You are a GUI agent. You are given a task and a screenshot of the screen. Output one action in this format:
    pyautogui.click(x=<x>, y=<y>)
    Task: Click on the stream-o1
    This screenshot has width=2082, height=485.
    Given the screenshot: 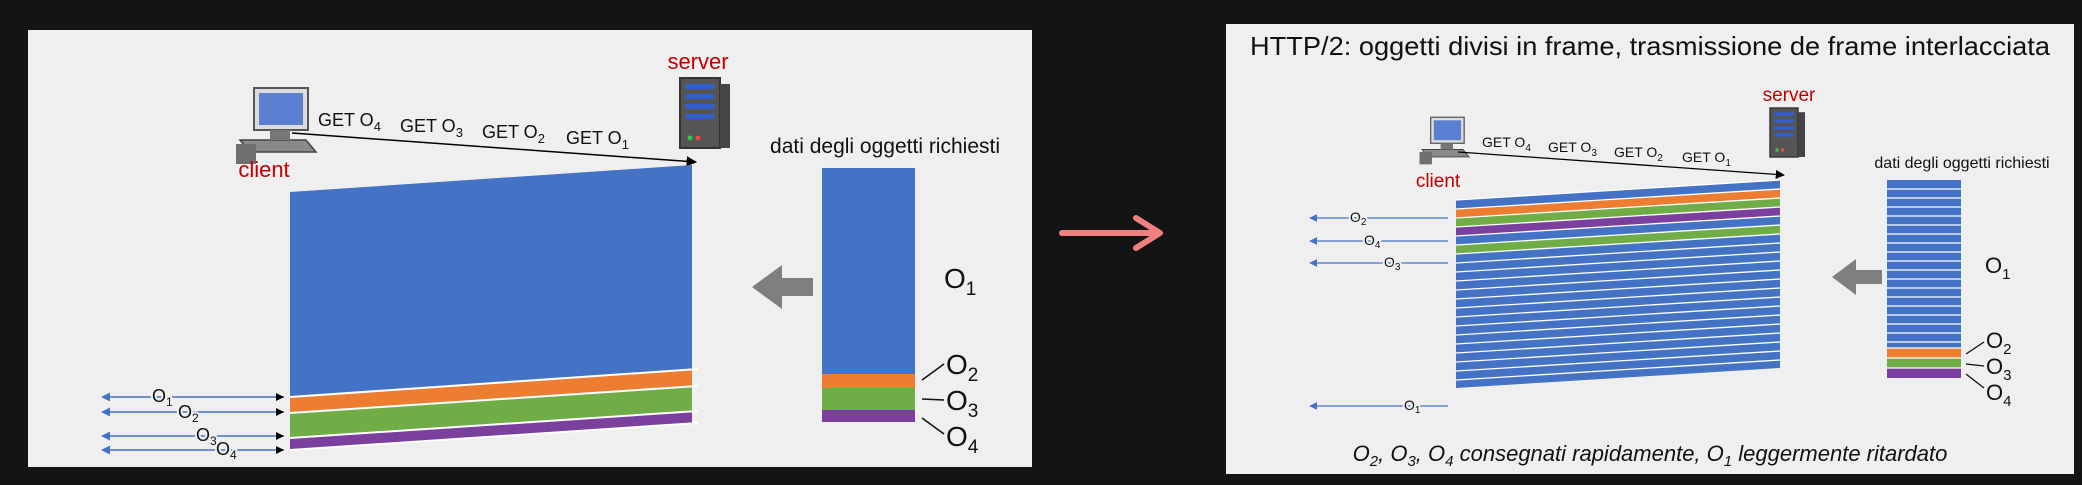 What is the action you would take?
    pyautogui.click(x=491, y=281)
    